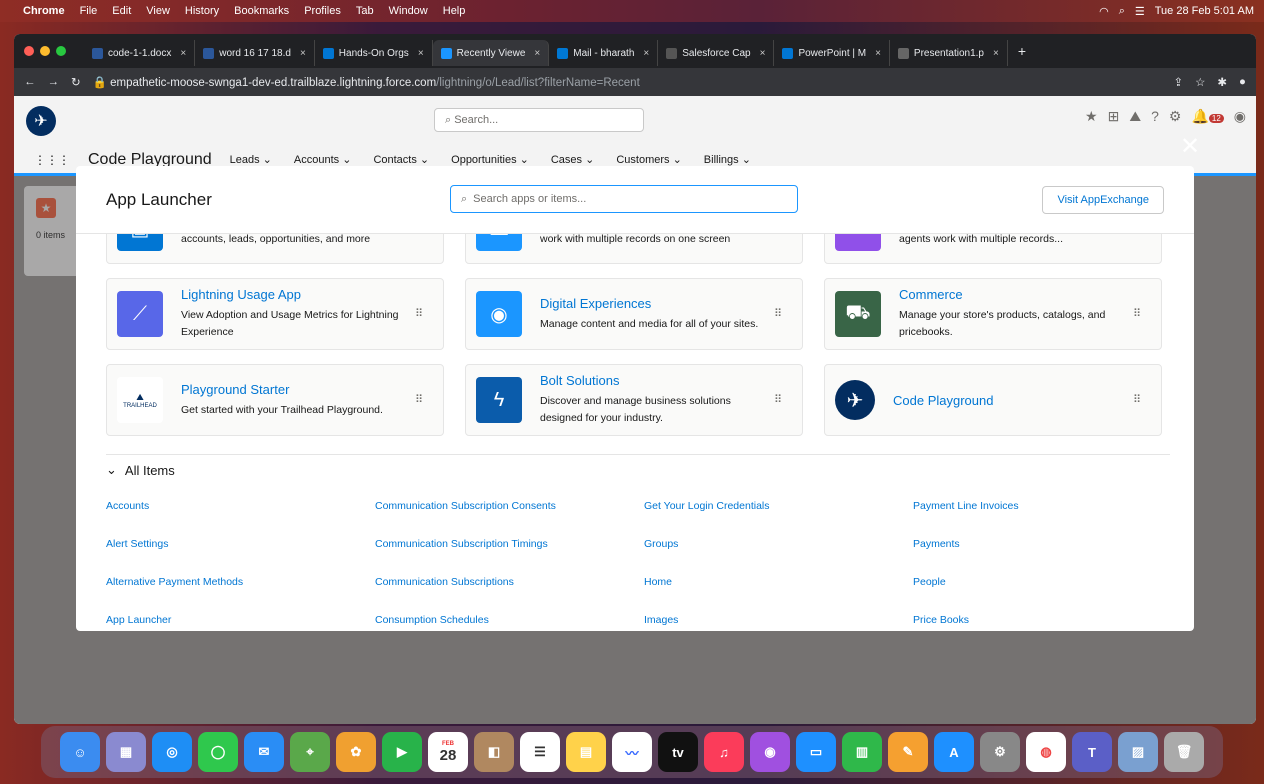 This screenshot has height=784, width=1264. What do you see at coordinates (408, 11) in the screenshot?
I see `menubar-window: Window` at bounding box center [408, 11].